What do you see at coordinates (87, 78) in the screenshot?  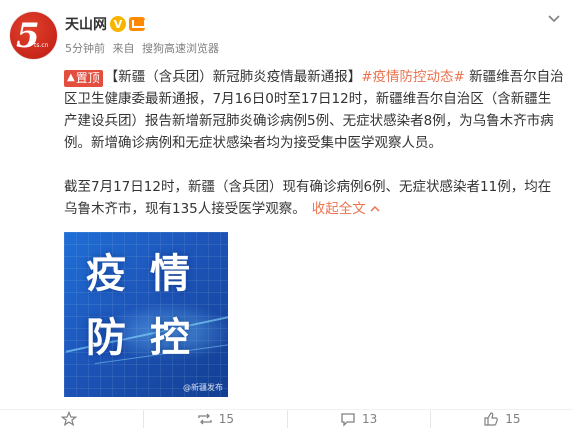 I see `pinned-label: 置顶` at bounding box center [87, 78].